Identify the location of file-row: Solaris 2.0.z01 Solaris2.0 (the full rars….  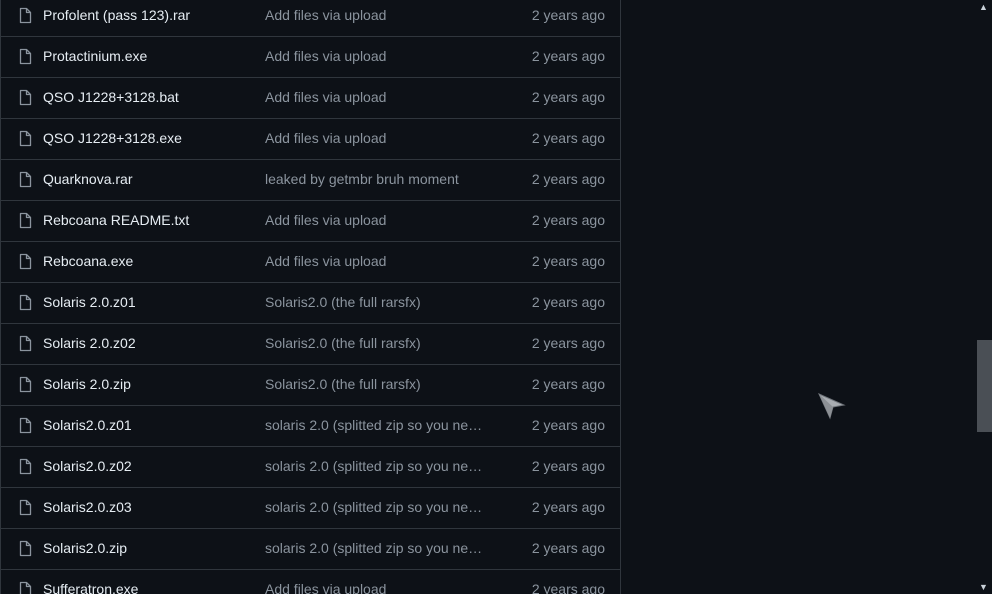
(310, 303).